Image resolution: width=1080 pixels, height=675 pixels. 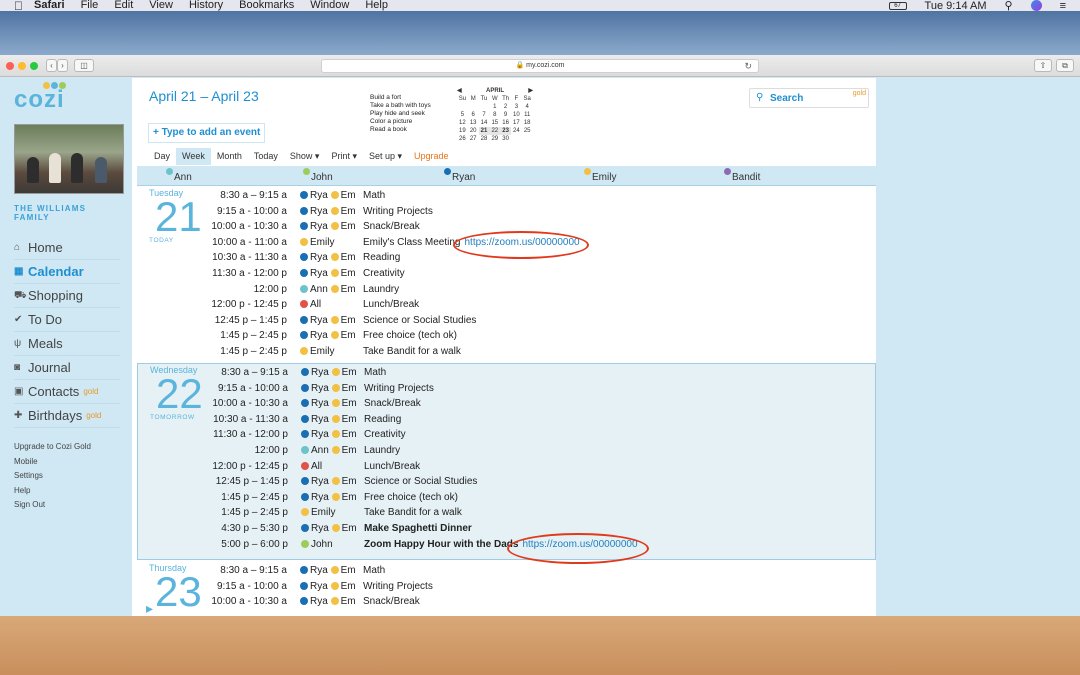 I want to click on event-title-text: Reading, so click(x=382, y=258).